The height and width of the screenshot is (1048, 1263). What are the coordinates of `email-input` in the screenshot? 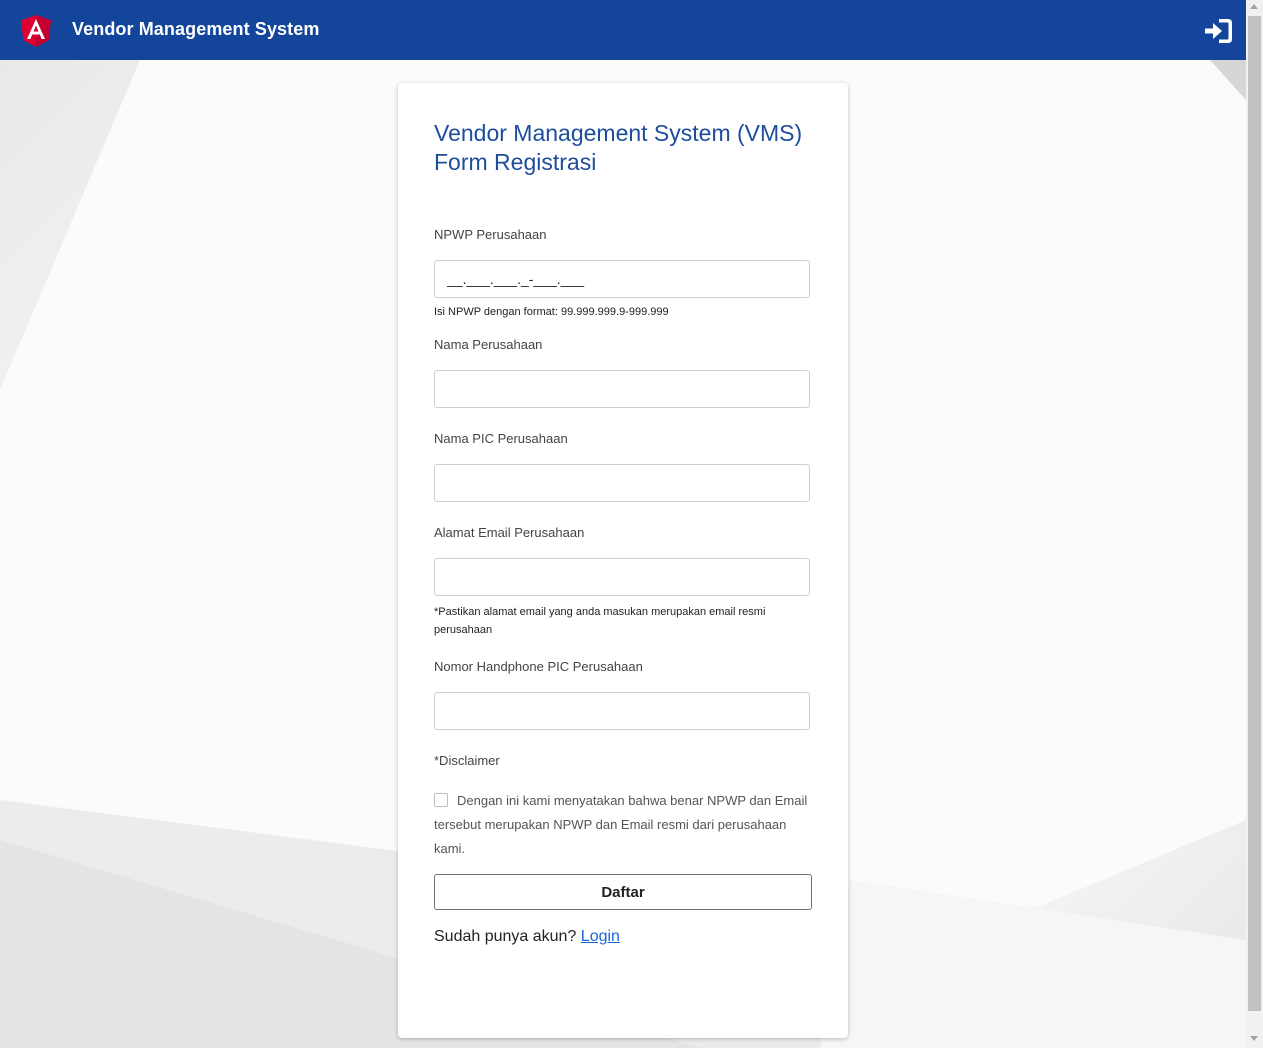 It's located at (622, 577).